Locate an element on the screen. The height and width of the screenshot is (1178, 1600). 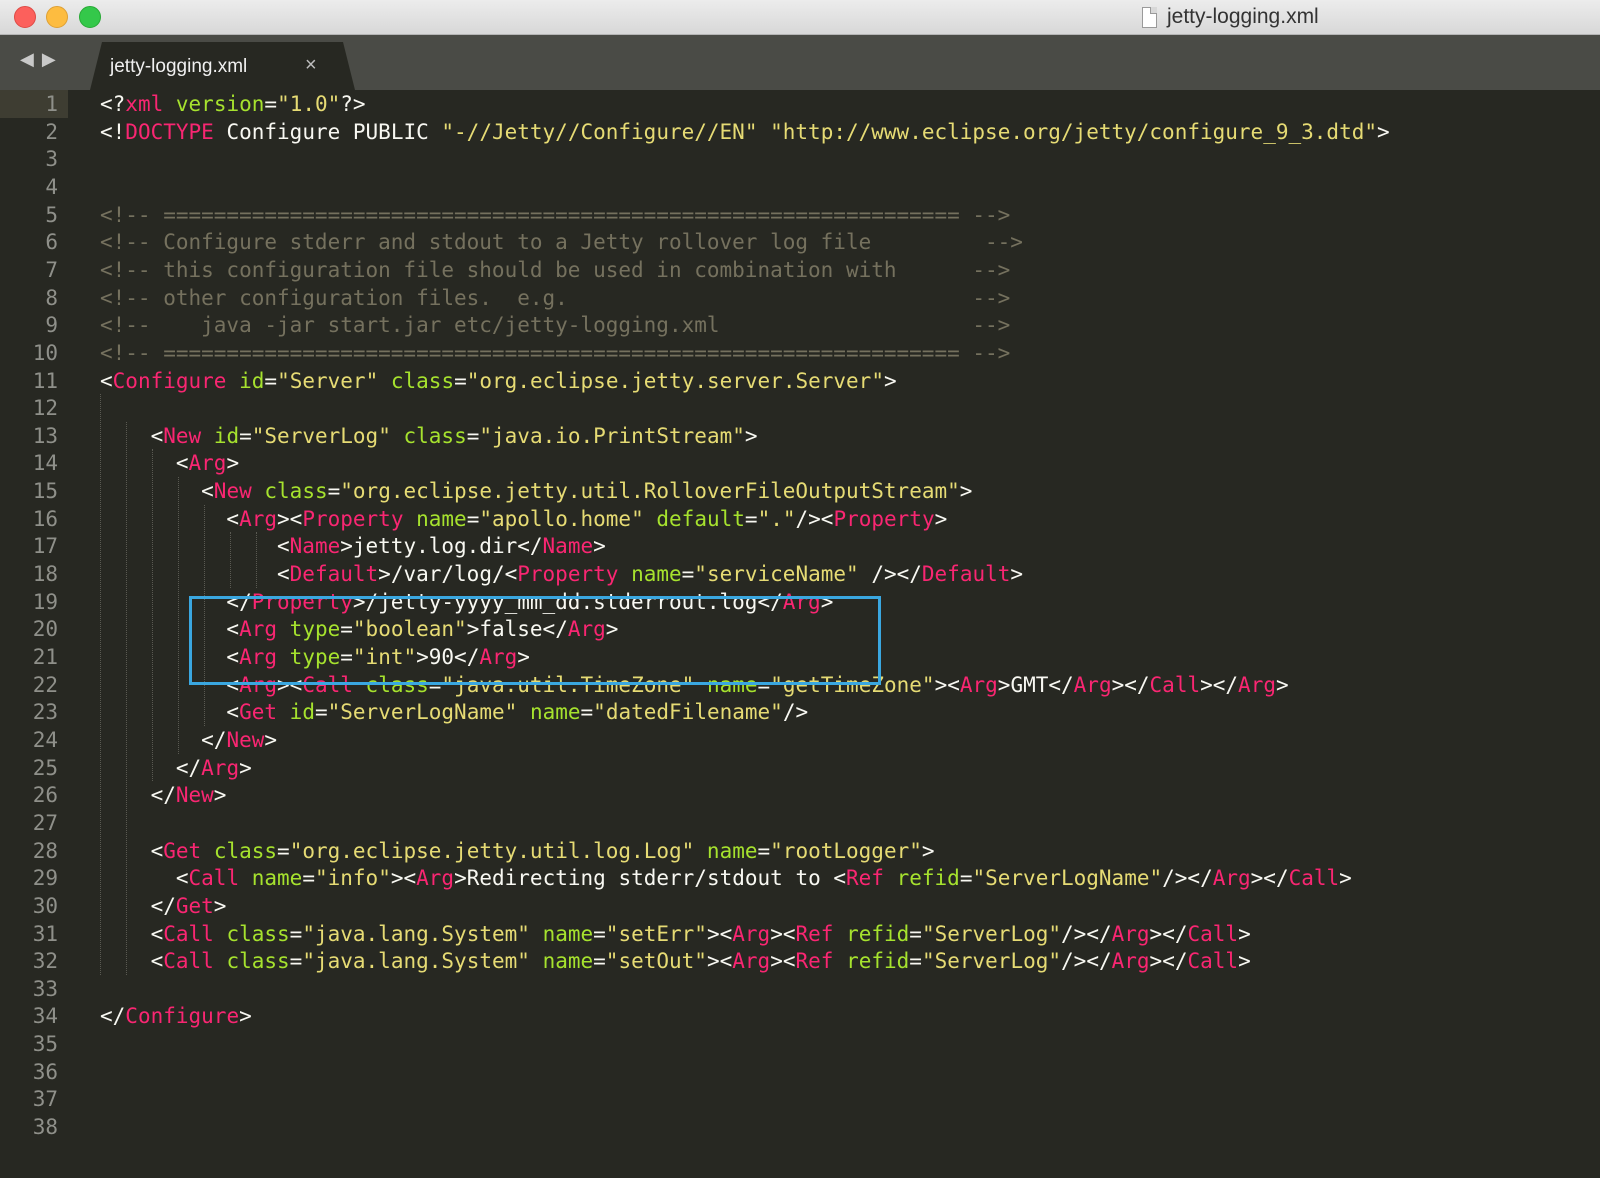
code-token: </ is located at coordinates (138, 795).